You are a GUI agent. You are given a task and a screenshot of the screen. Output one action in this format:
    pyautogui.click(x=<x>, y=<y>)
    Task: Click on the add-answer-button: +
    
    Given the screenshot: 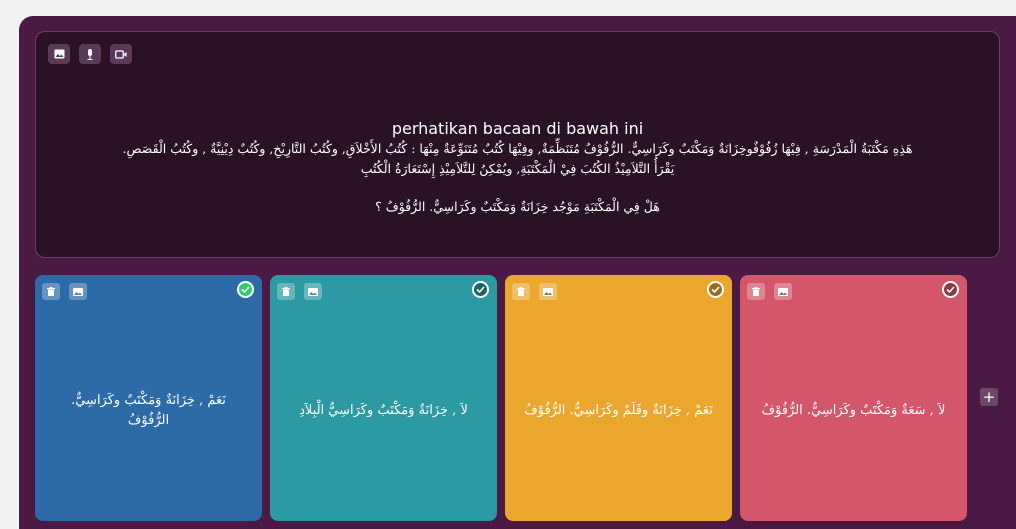 What is the action you would take?
    pyautogui.click(x=989, y=397)
    